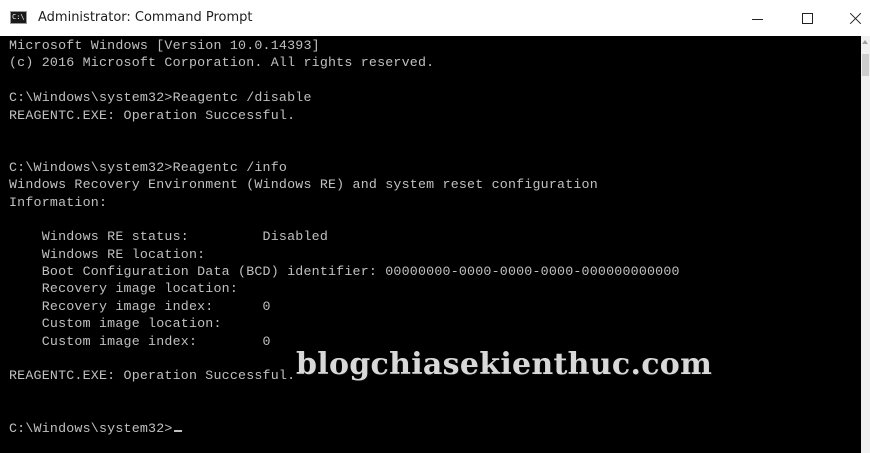 The image size is (870, 453). I want to click on console-line: C:\Windows\system32>Reagentc /info, so click(344, 167).